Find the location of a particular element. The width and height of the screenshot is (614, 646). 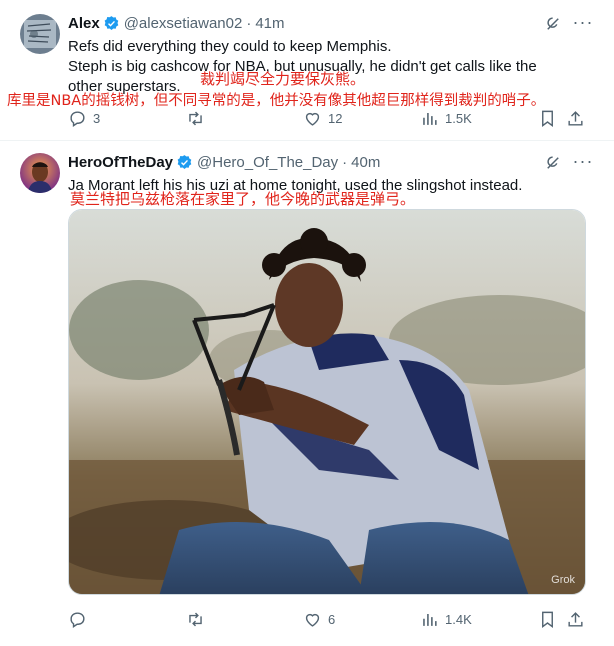

reply-button is located at coordinates (80, 619).